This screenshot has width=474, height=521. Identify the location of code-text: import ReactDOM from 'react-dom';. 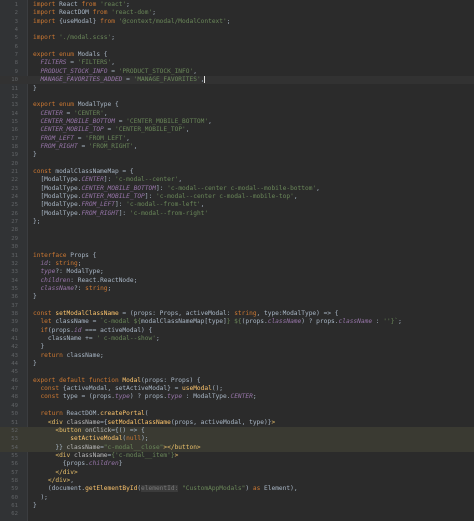
(94, 13).